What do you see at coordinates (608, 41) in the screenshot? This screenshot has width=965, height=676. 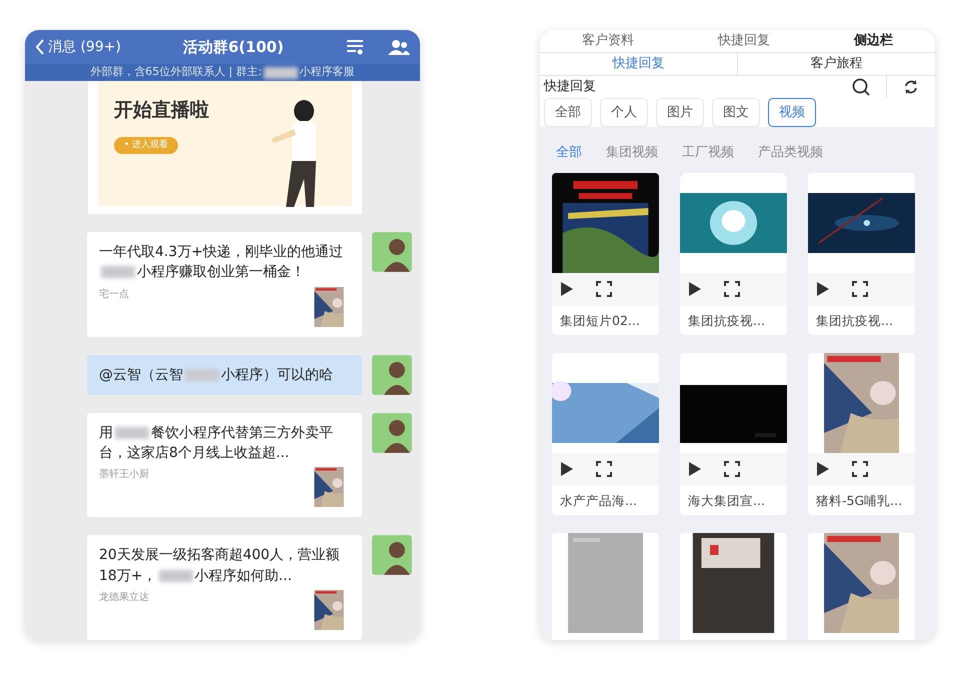 I see `tab: 客户资料` at bounding box center [608, 41].